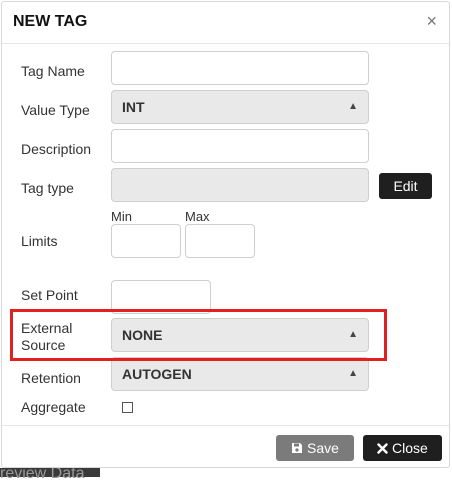 The image size is (452, 482). I want to click on header-divider, so click(225, 43).